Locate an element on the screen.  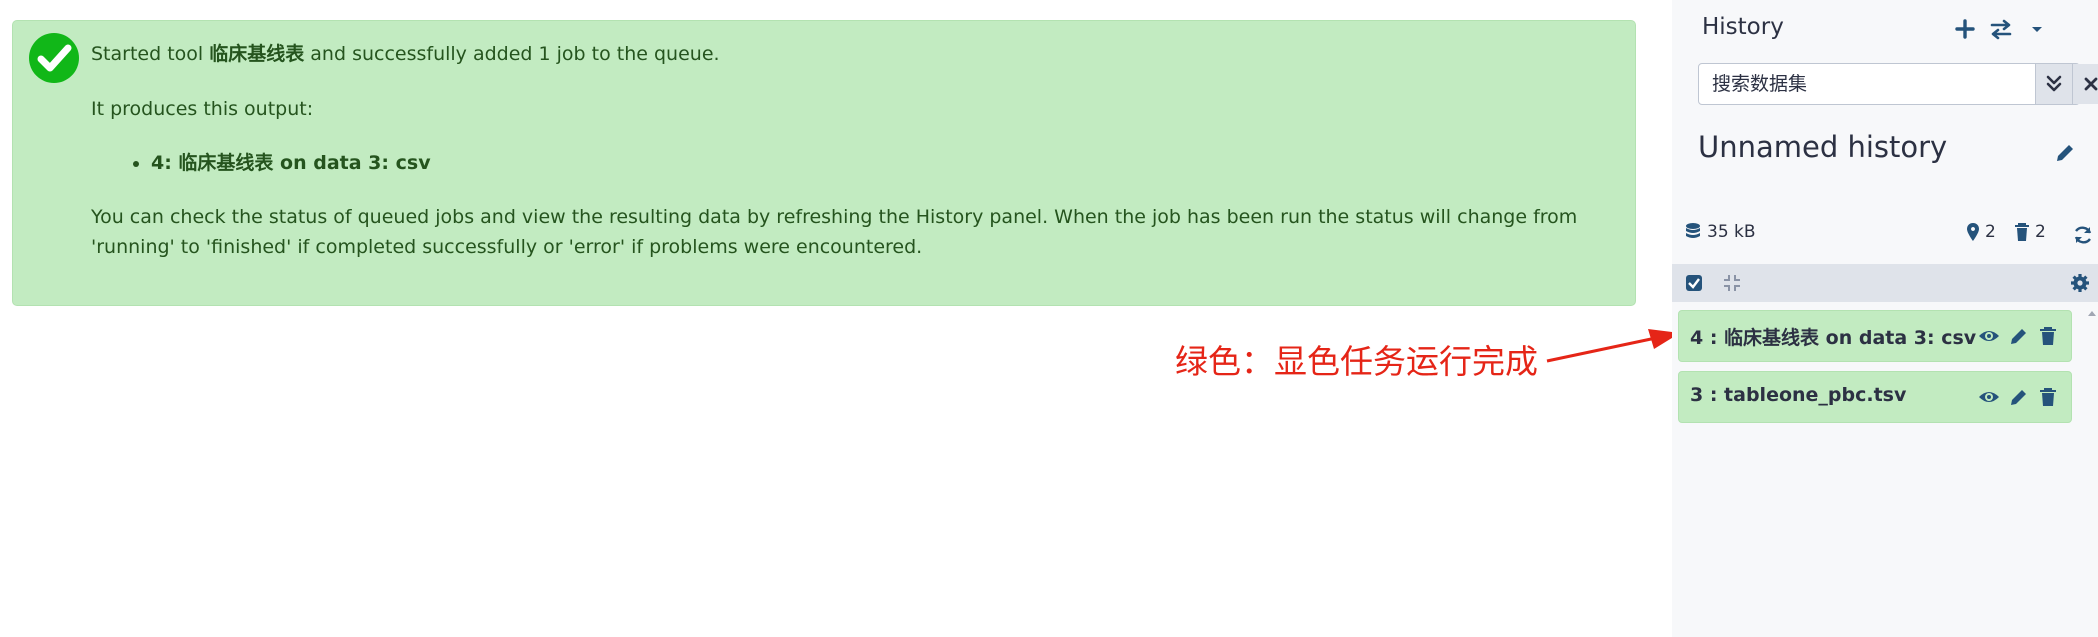
advanced-search-button is located at coordinates (2053, 84).